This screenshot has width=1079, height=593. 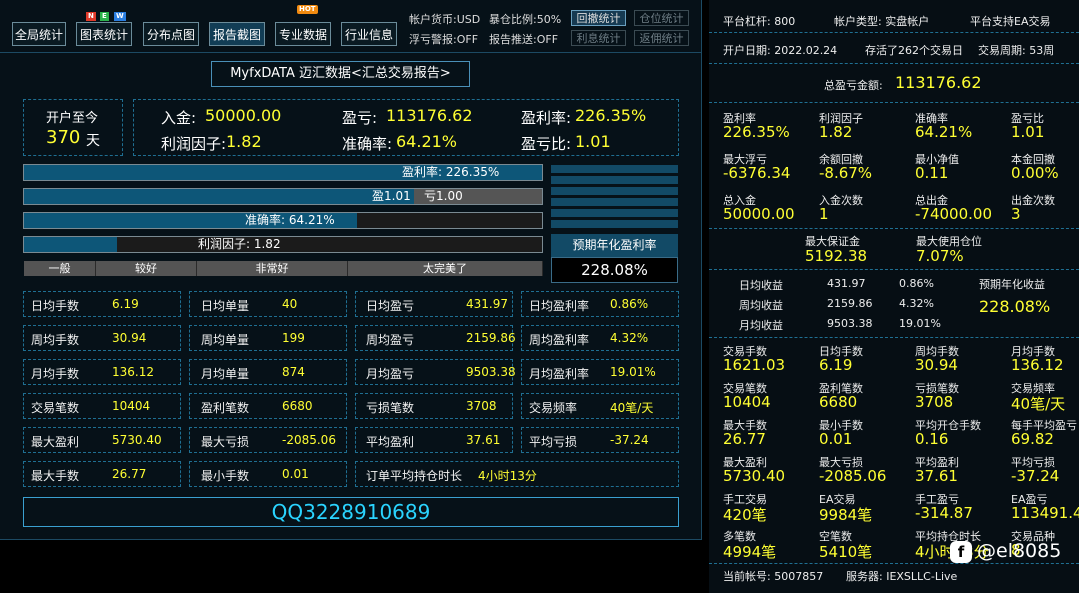 What do you see at coordinates (507, 476) in the screenshot?
I see `avg-hold-value: 4小时13分` at bounding box center [507, 476].